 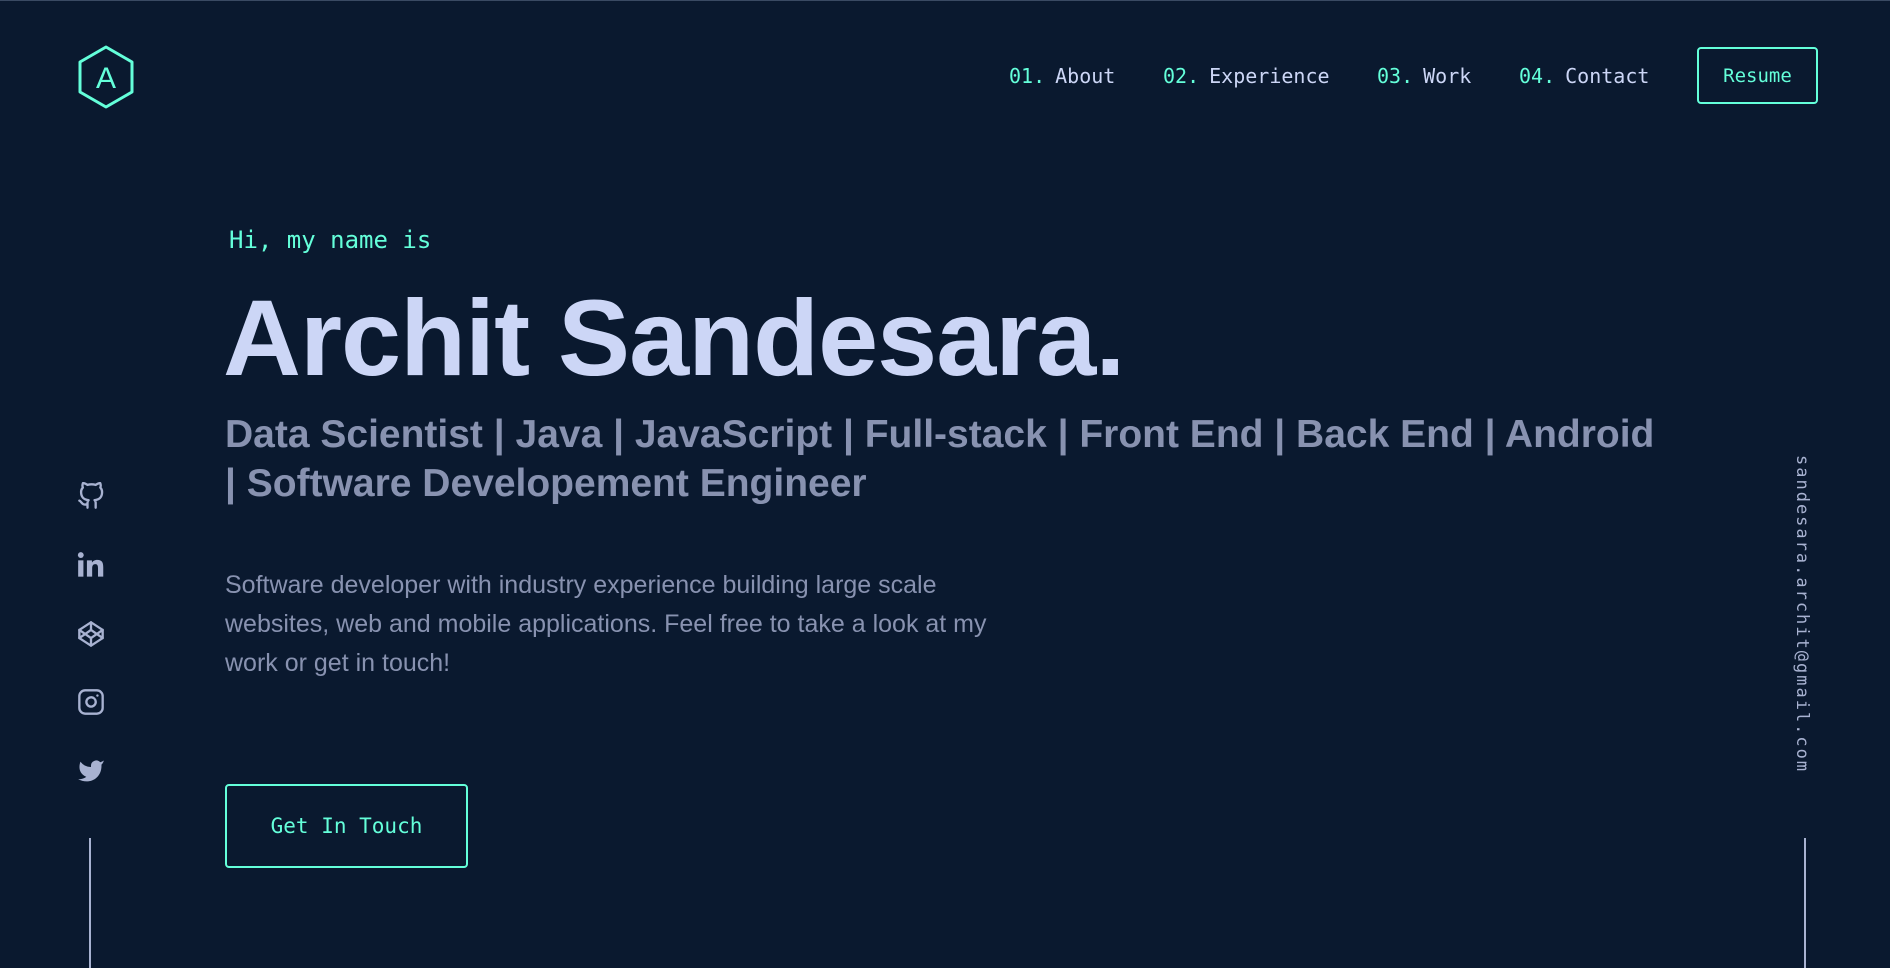 I want to click on nav-item-experience: 02. Experience, so click(x=1246, y=76).